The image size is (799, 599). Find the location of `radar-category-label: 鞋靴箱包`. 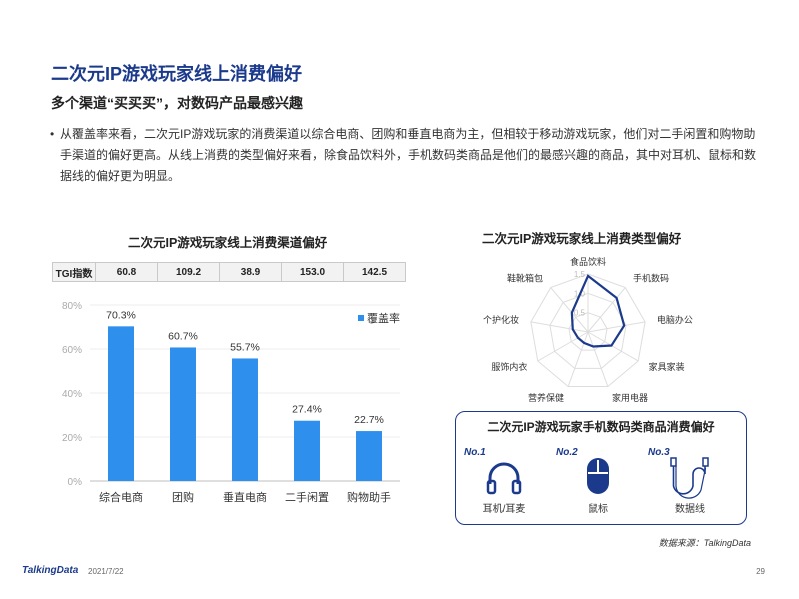

radar-category-label: 鞋靴箱包 is located at coordinates (525, 277).